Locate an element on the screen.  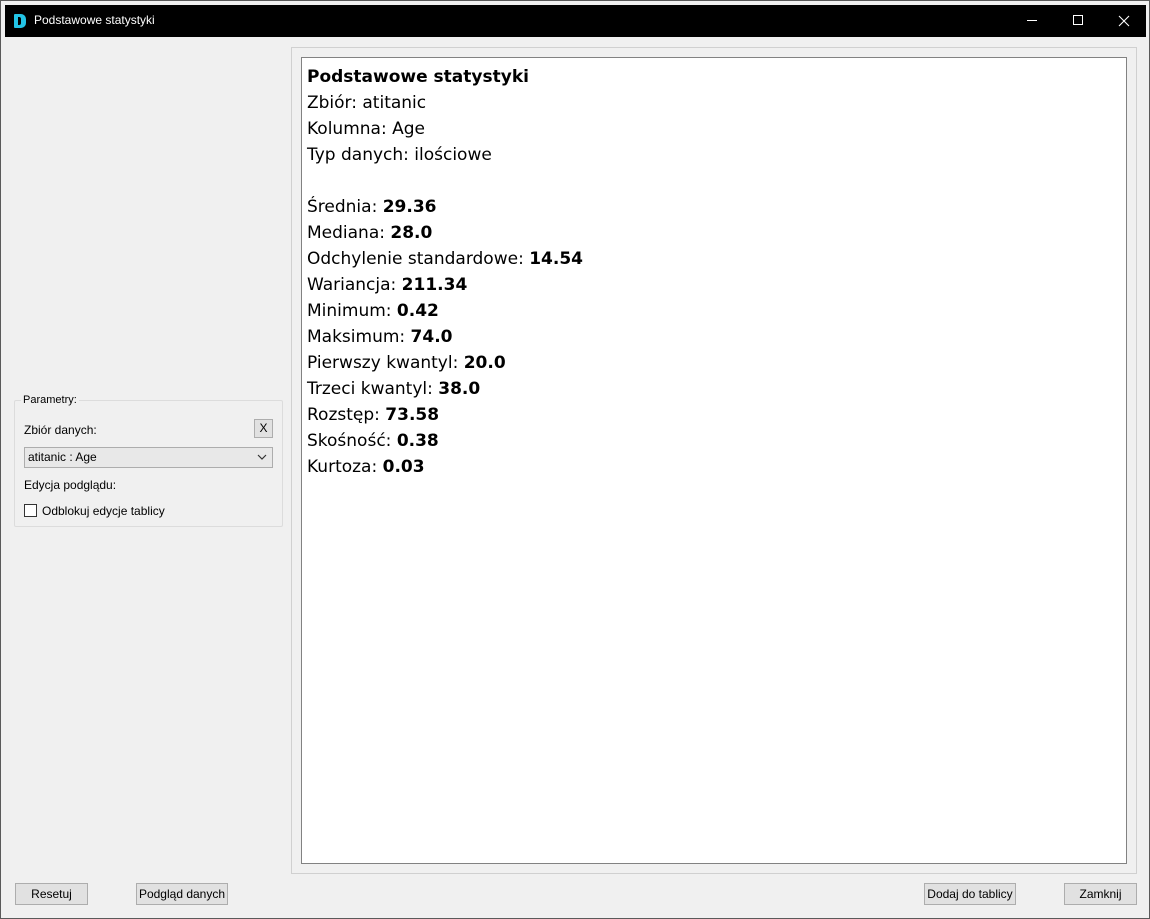
close-window-button is located at coordinates (1124, 21).